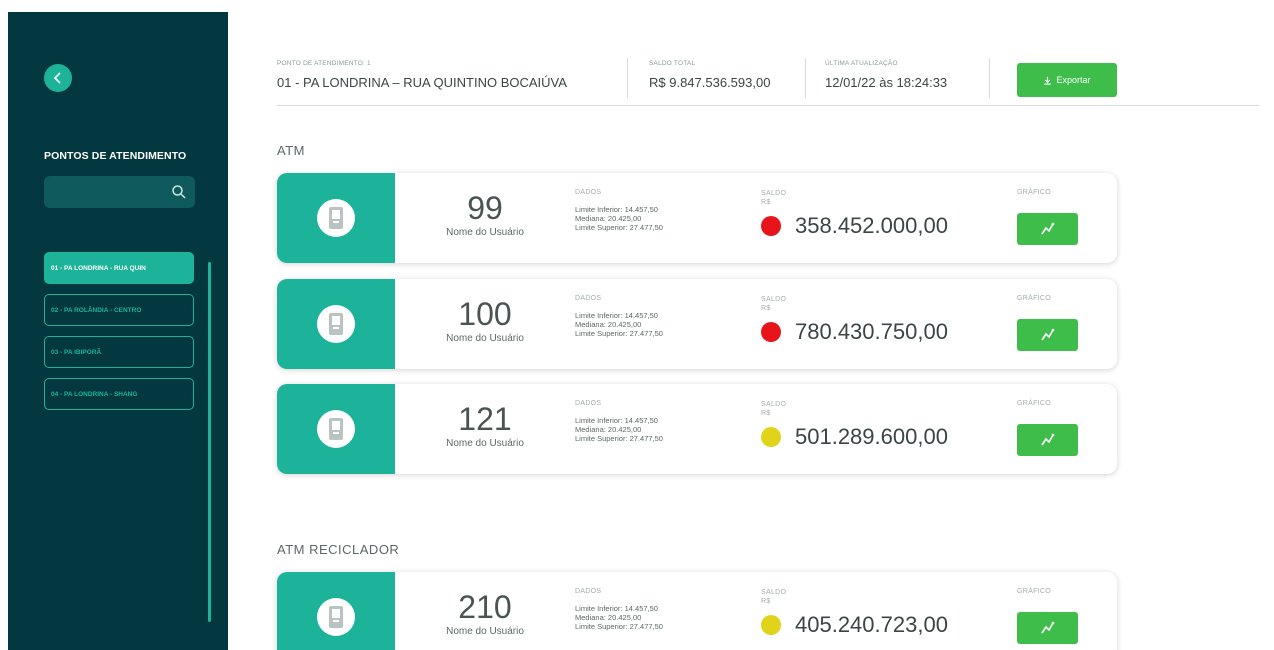 This screenshot has width=1274, height=650. I want to click on ultima-atualizacao-value: 12/01/22 às 18:24:33, so click(886, 82).